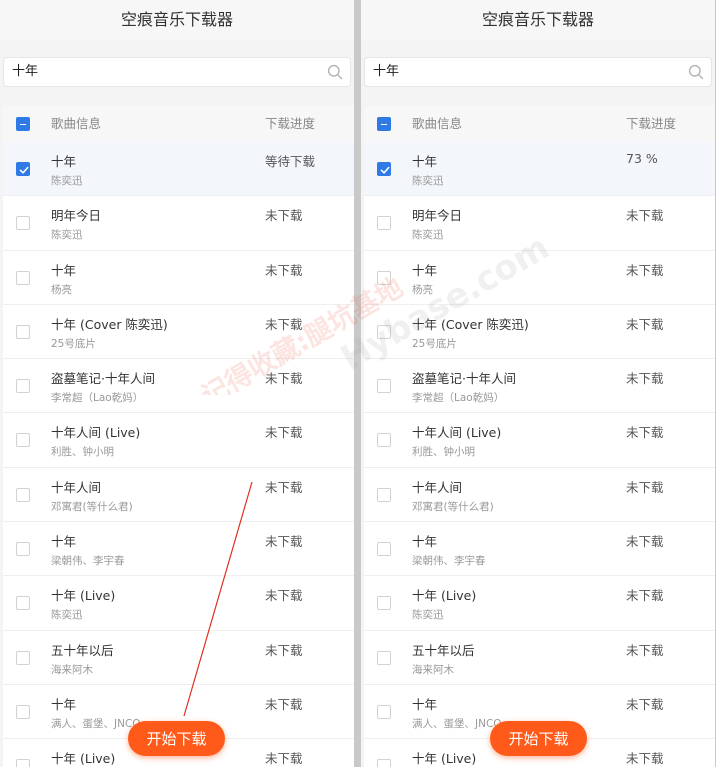 The image size is (716, 767). What do you see at coordinates (177, 20) in the screenshot?
I see `app-title: 空痕音乐下载器` at bounding box center [177, 20].